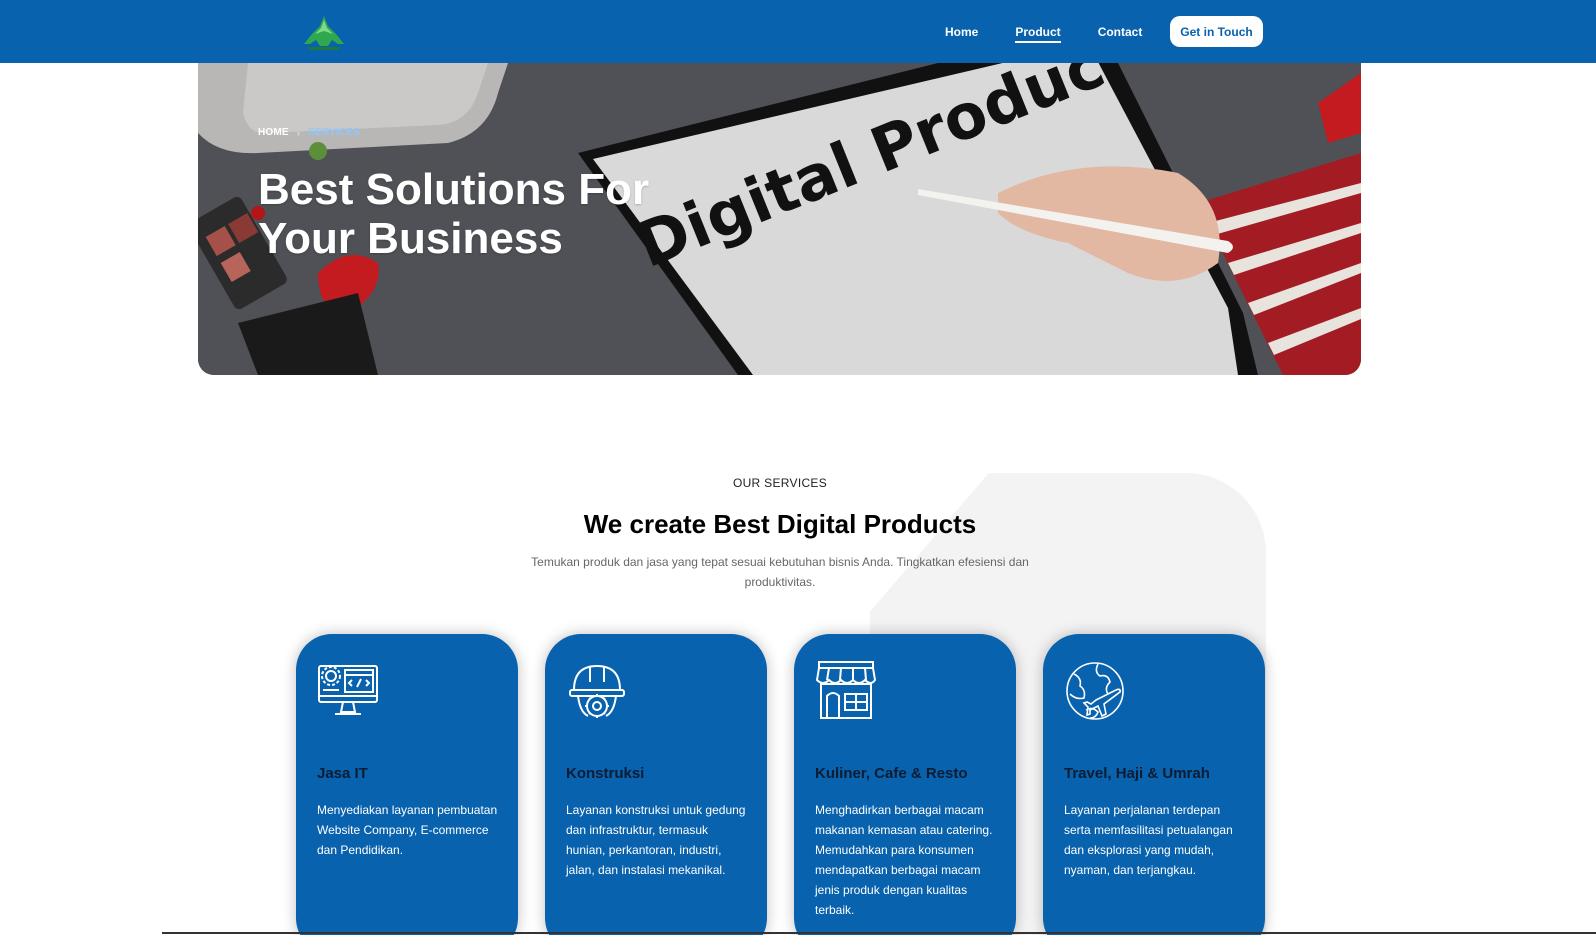 Image resolution: width=1596 pixels, height=935 pixels. Describe the element at coordinates (1038, 34) in the screenshot. I see `nav-product: Product` at that location.